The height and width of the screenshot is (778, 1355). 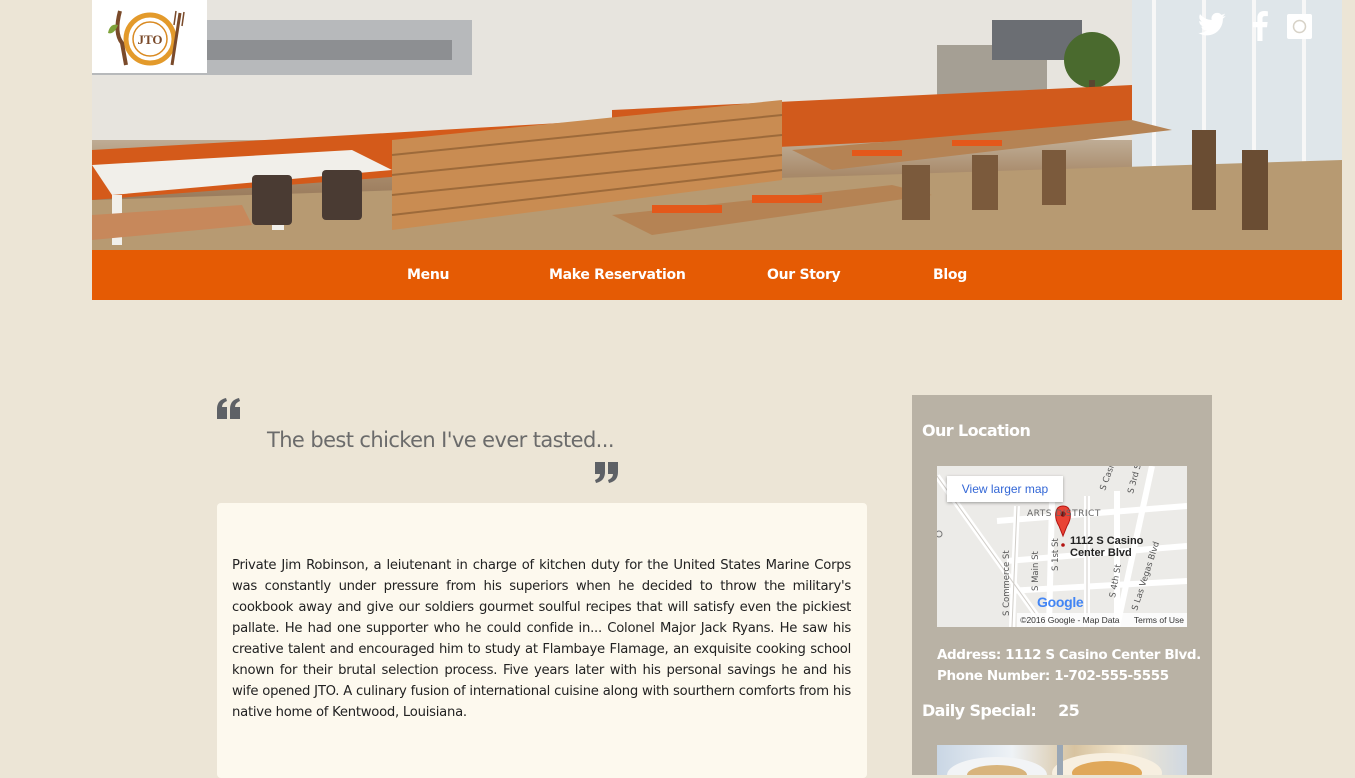 What do you see at coordinates (617, 275) in the screenshot?
I see `nav-make-reservation: Make Reservation` at bounding box center [617, 275].